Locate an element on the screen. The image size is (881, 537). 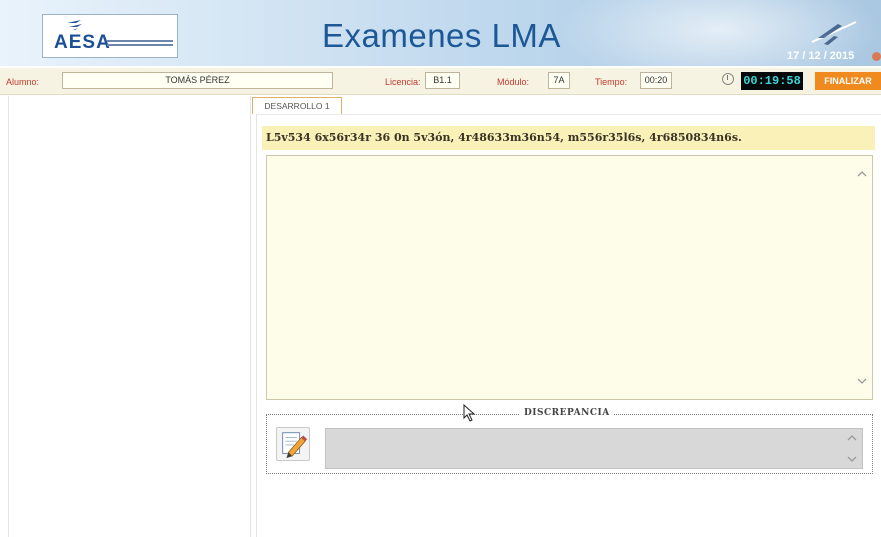
edit-discrepancia-button is located at coordinates (293, 444).